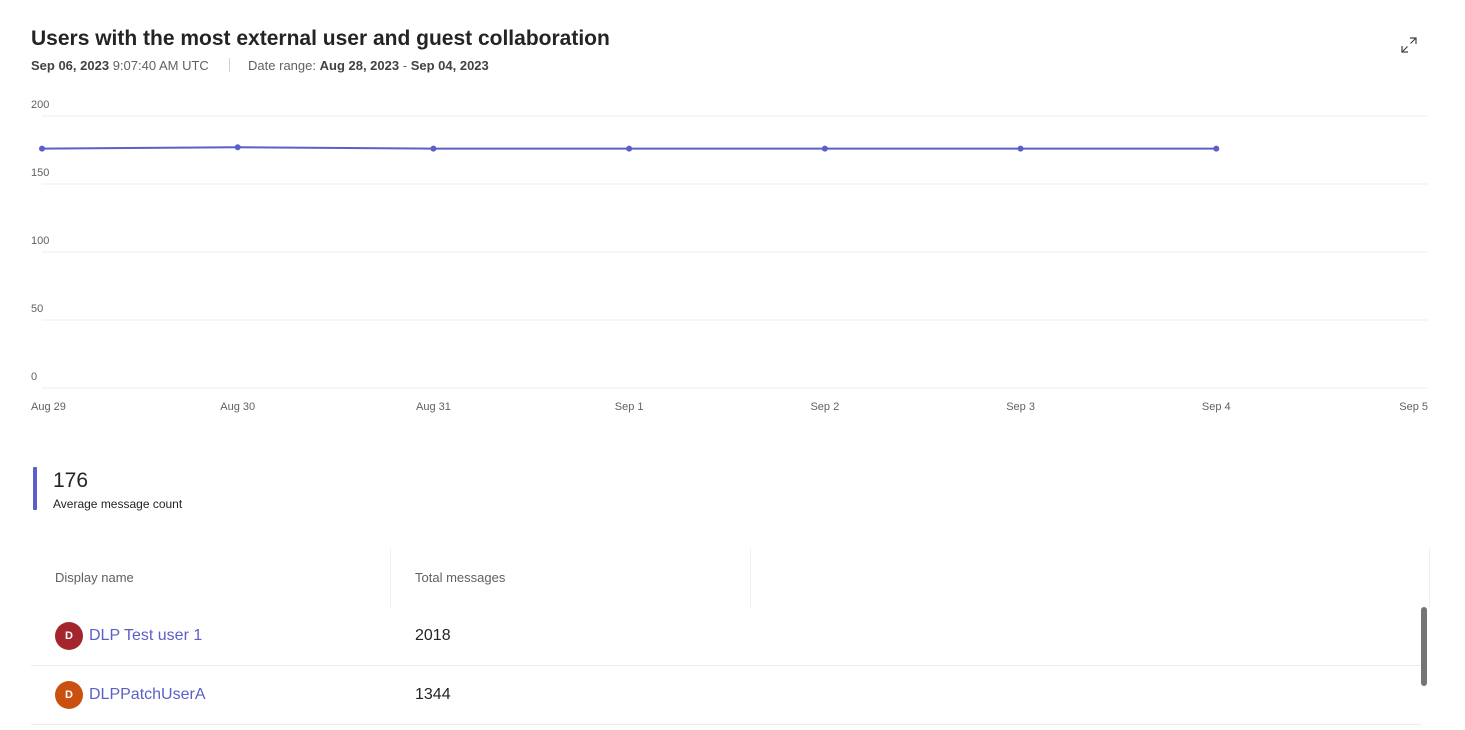 The height and width of the screenshot is (730, 1465). I want to click on y-tick-label: 0, so click(34, 377).